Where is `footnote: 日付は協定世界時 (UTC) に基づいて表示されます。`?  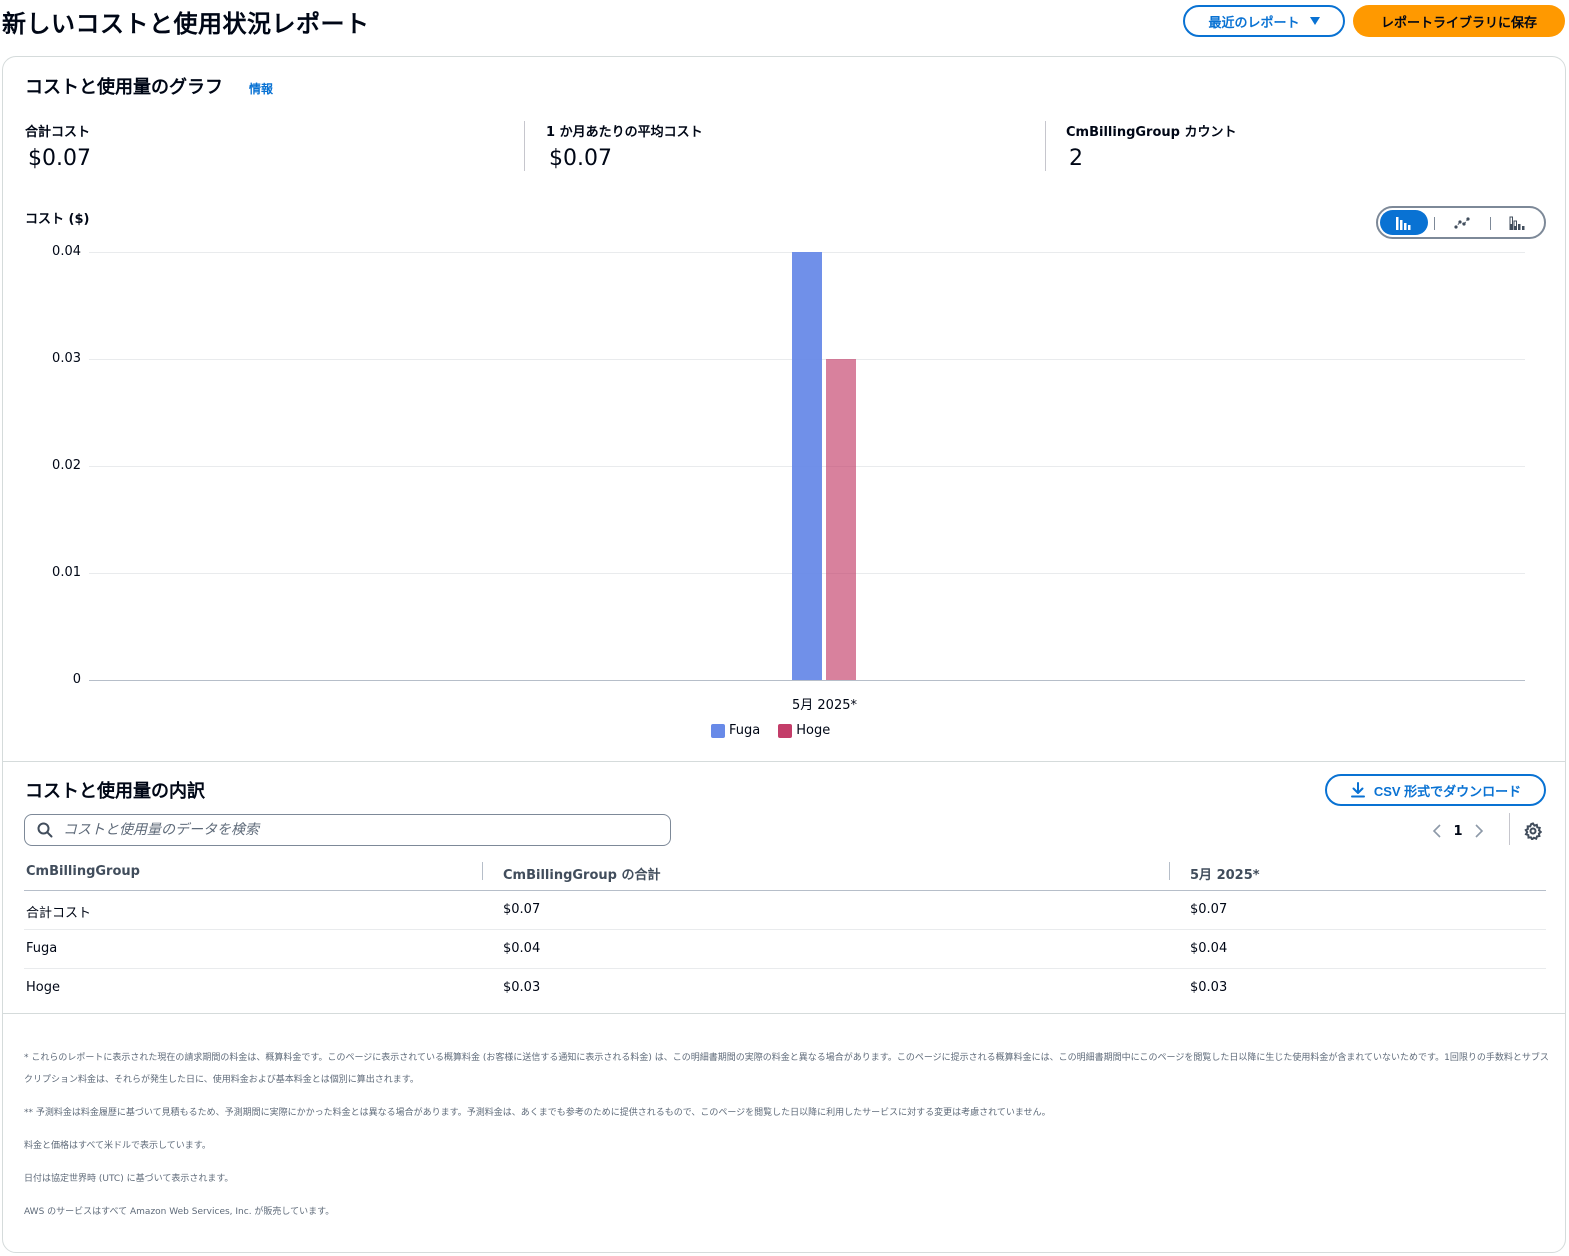 footnote: 日付は協定世界時 (UTC) に基づいて表示されます。 is located at coordinates (129, 1179).